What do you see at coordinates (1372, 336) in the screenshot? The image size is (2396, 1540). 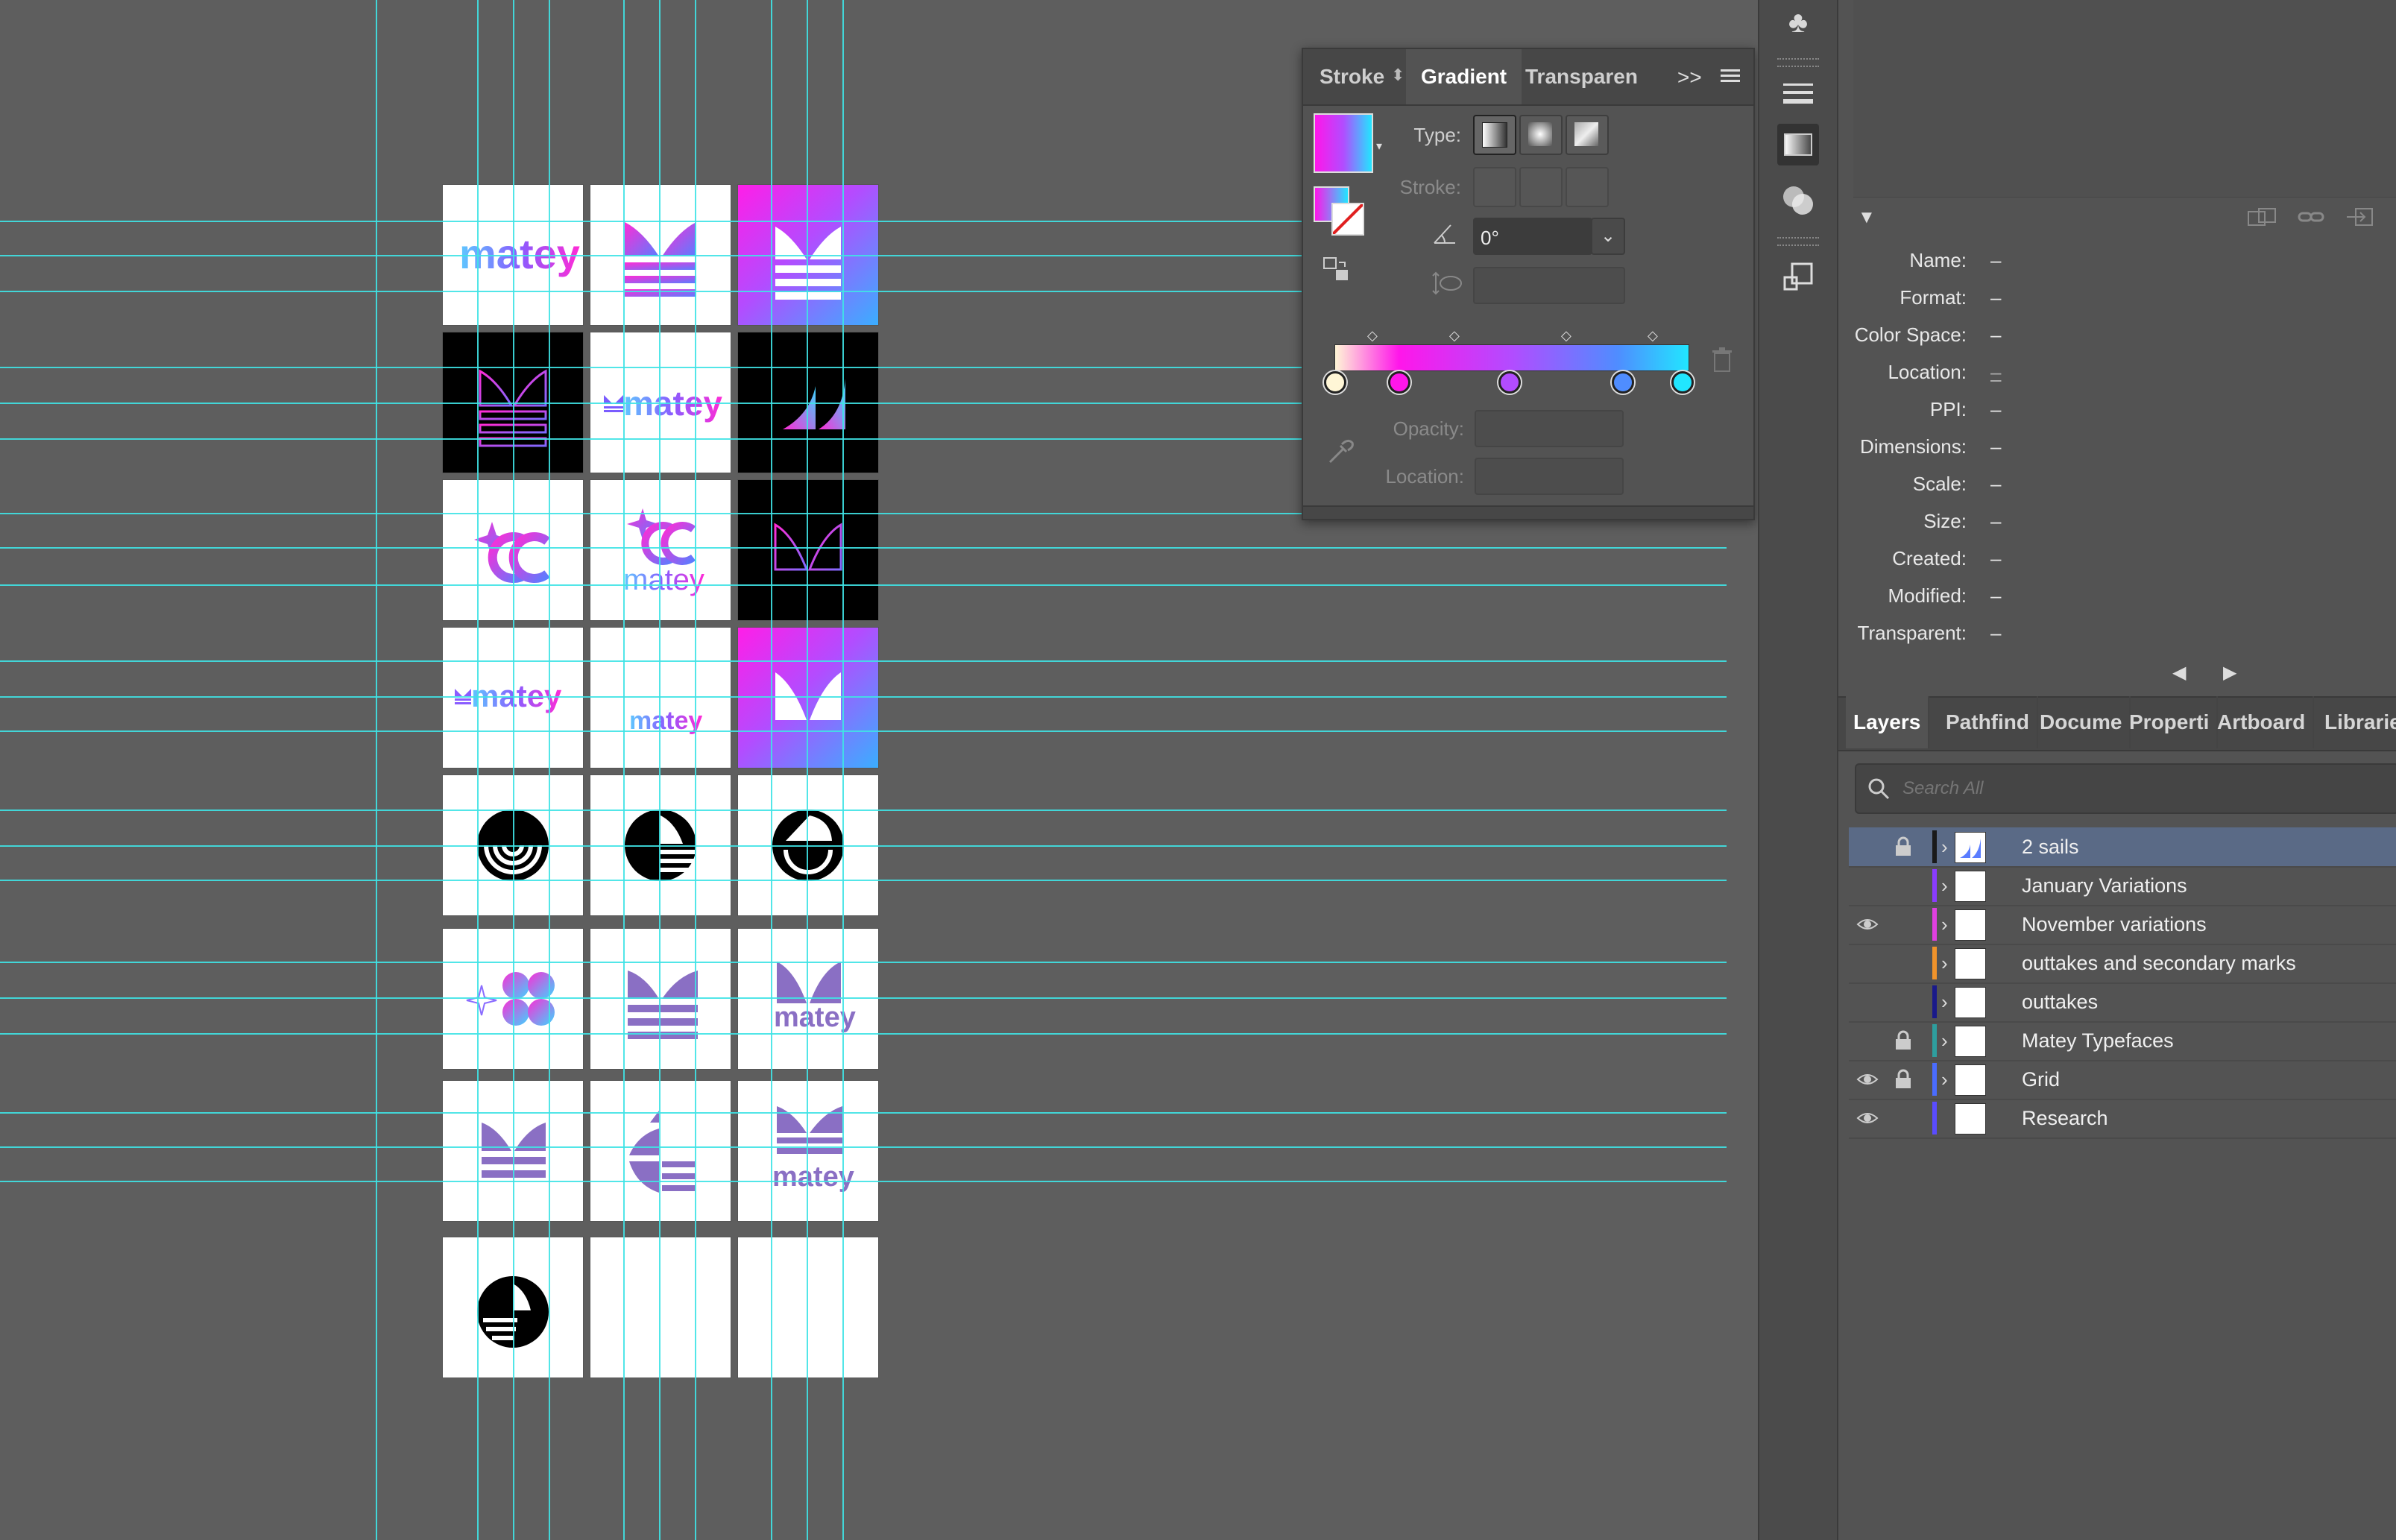 I see `midpoint-marker: ◇` at bounding box center [1372, 336].